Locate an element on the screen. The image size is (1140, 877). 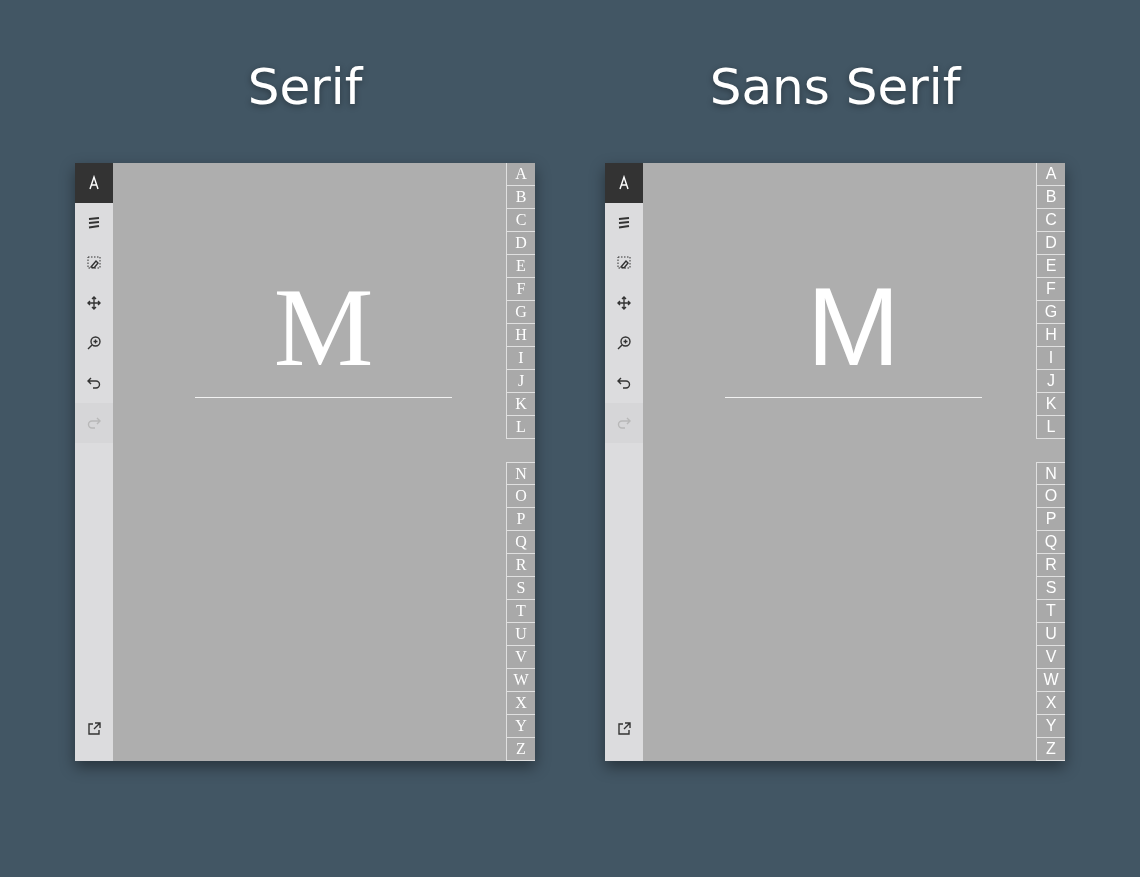
panel-title: Serif is located at coordinates (305, 87).